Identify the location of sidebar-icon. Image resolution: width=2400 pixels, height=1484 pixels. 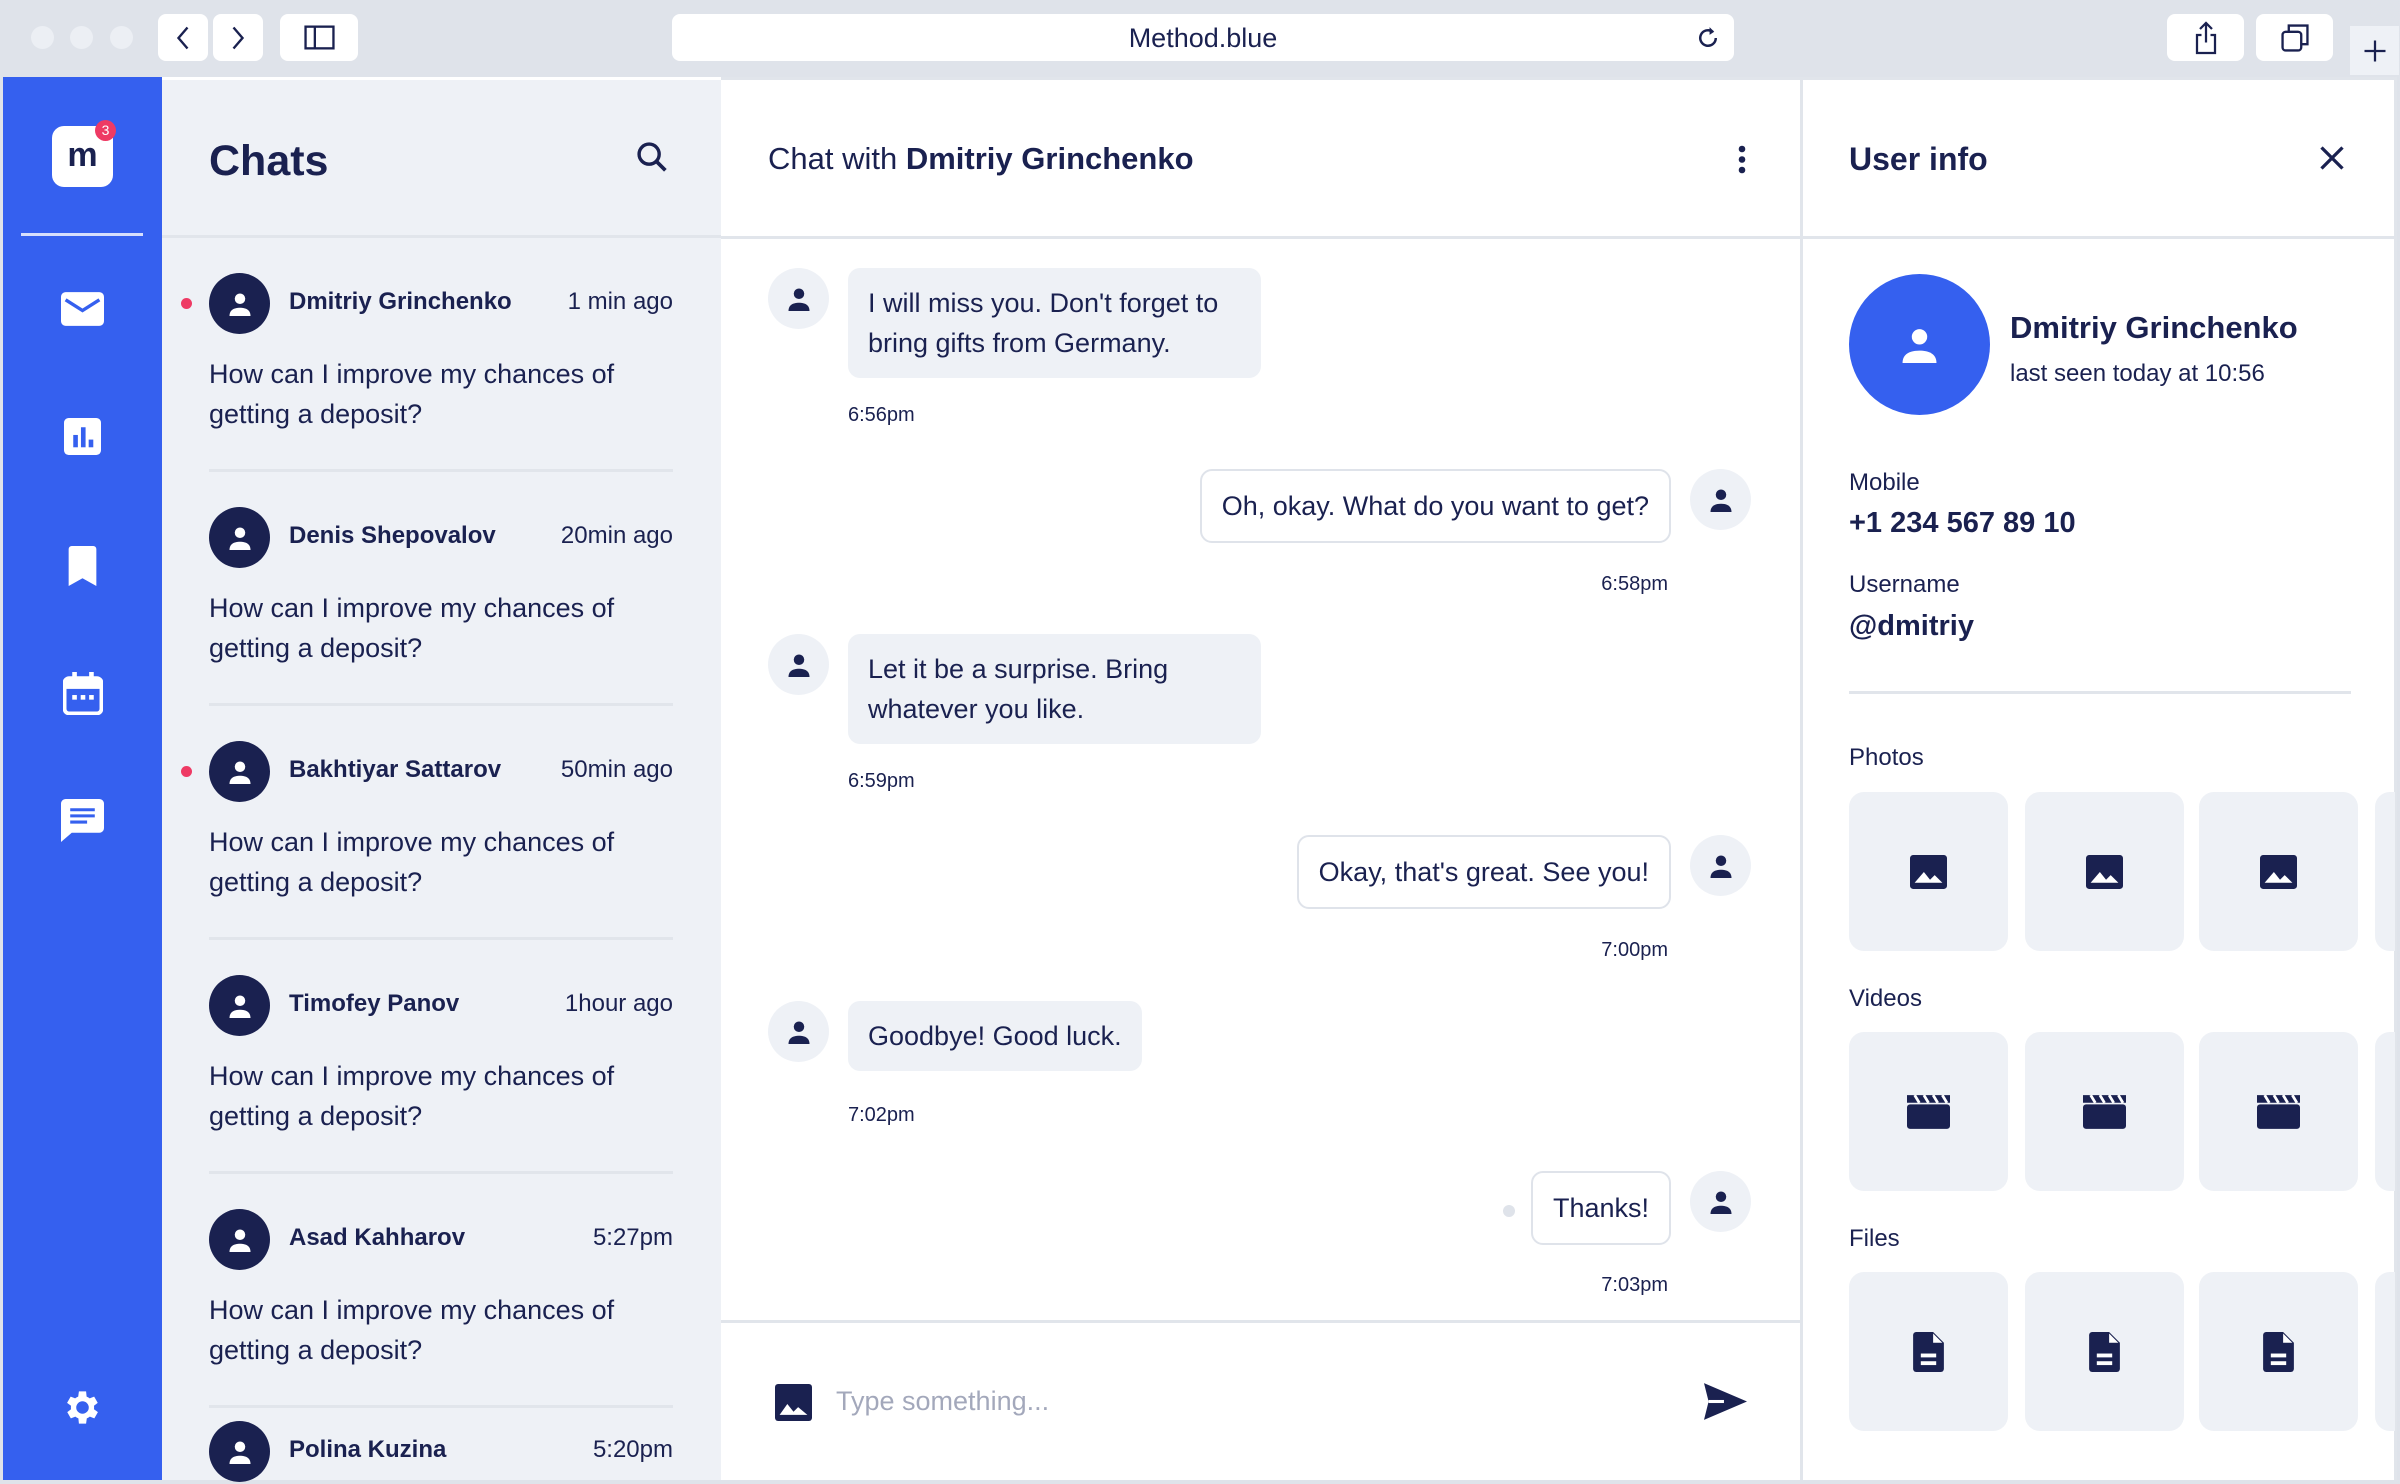
(319, 37).